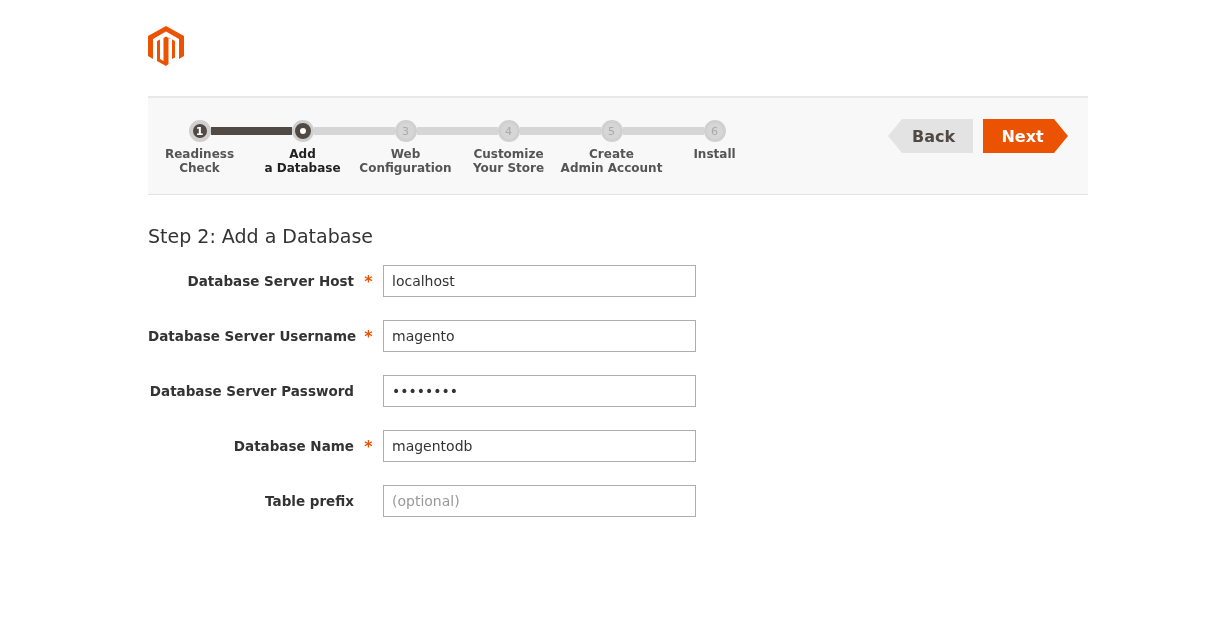 The height and width of the screenshot is (617, 1205). What do you see at coordinates (309, 501) in the screenshot?
I see `field-label: Table prefix` at bounding box center [309, 501].